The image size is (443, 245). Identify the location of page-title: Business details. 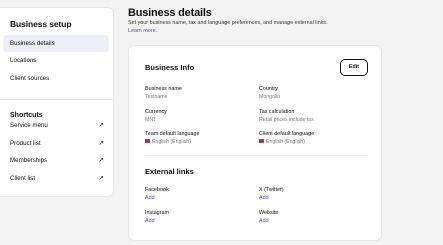
(170, 13).